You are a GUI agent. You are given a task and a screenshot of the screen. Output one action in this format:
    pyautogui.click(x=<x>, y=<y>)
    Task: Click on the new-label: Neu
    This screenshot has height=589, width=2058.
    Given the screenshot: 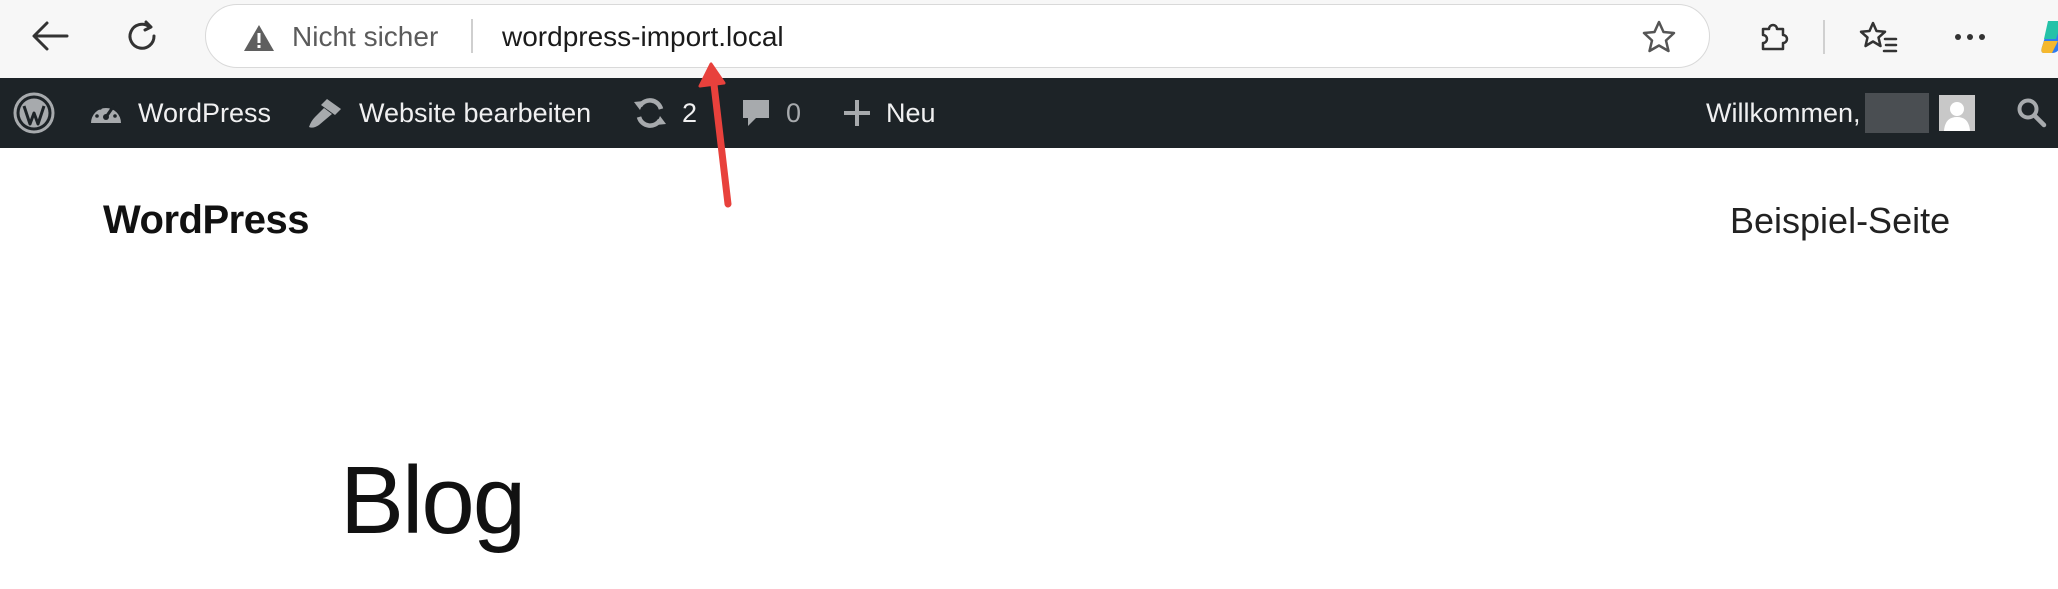 What is the action you would take?
    pyautogui.click(x=911, y=112)
    